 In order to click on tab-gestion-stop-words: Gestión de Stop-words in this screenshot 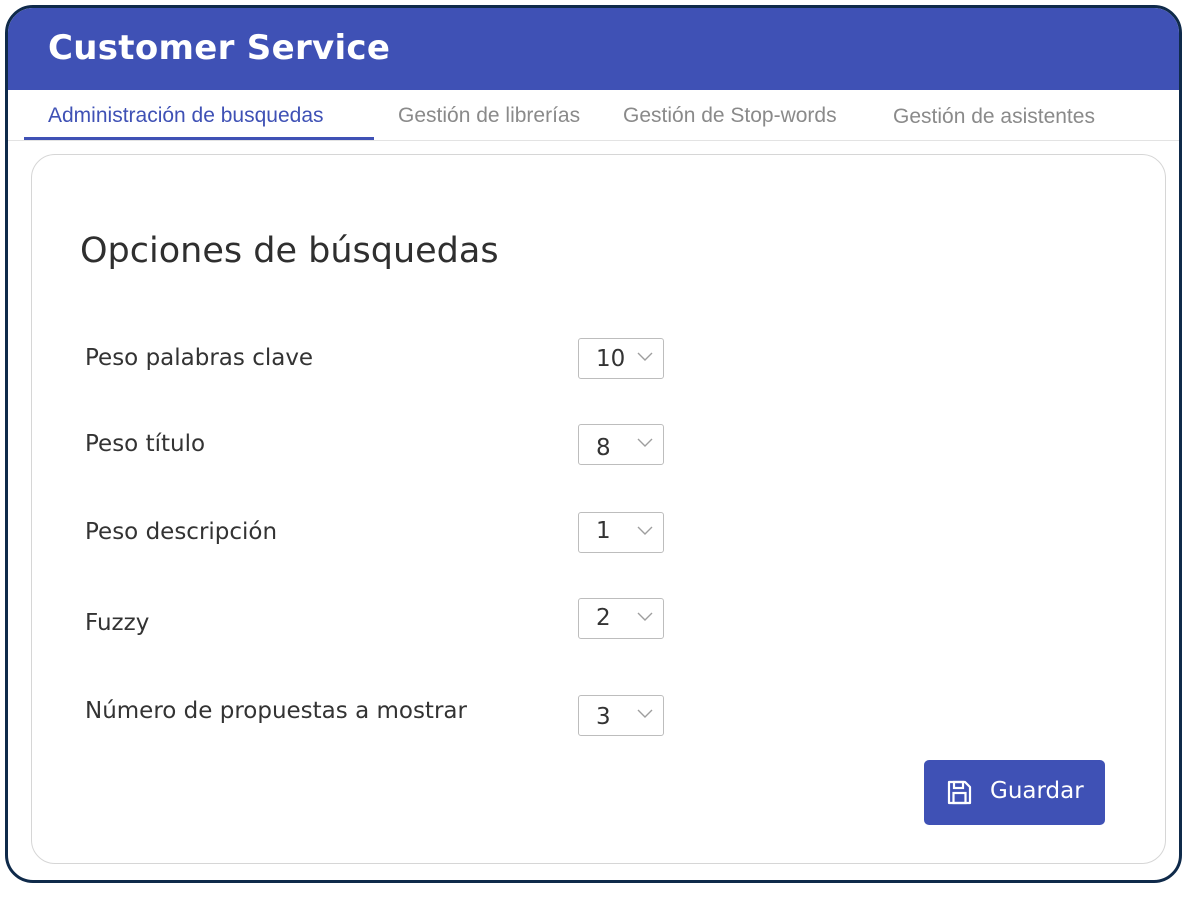, I will do `click(730, 116)`.